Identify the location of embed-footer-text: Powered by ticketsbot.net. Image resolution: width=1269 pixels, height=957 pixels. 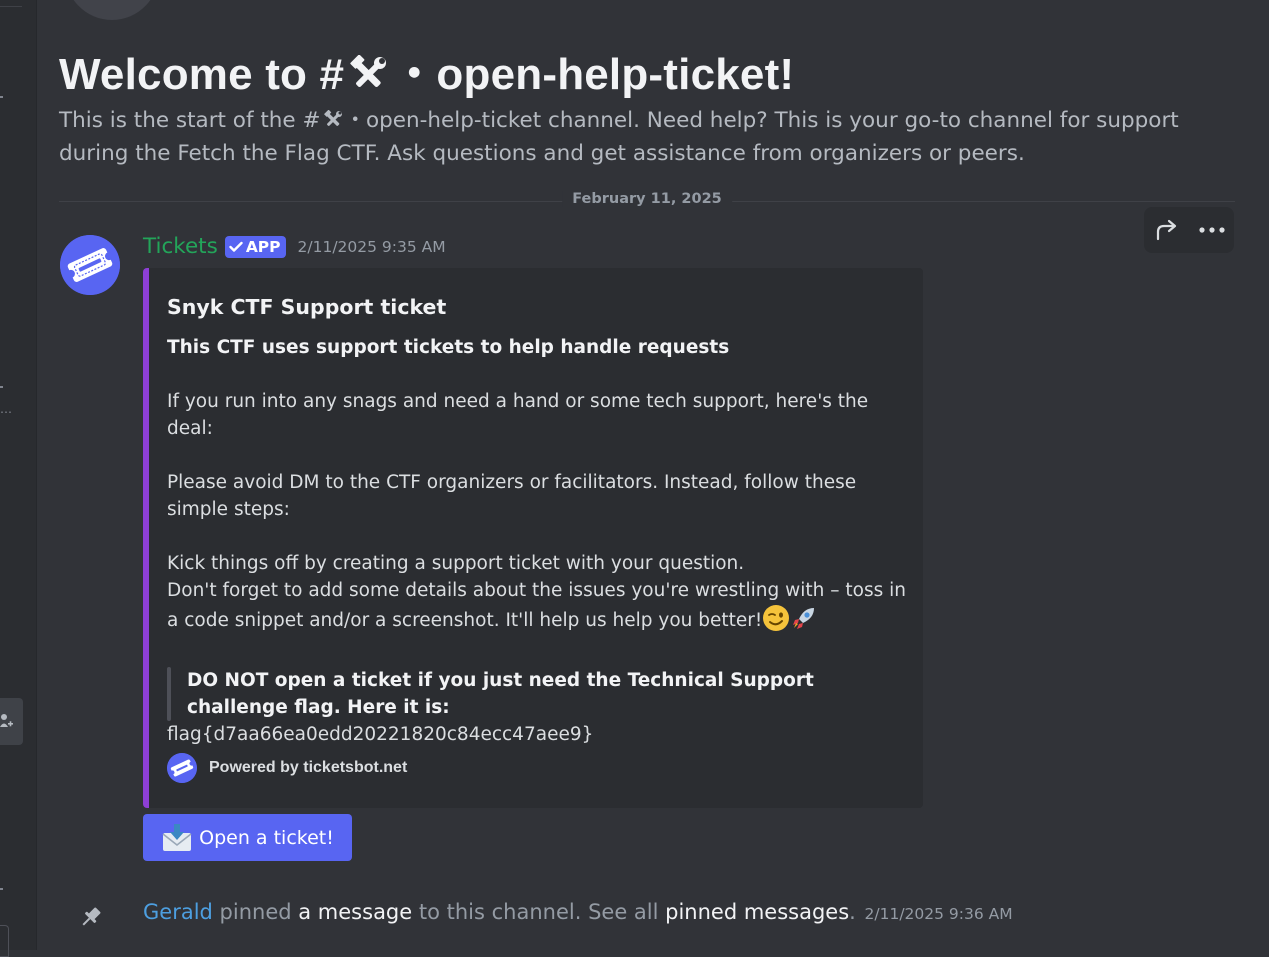
(308, 767).